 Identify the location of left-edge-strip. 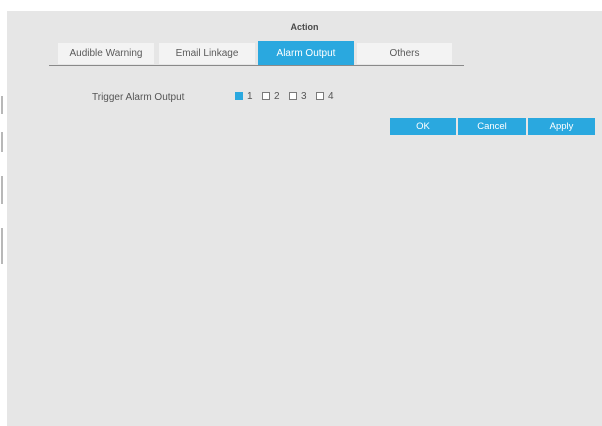
(3, 213).